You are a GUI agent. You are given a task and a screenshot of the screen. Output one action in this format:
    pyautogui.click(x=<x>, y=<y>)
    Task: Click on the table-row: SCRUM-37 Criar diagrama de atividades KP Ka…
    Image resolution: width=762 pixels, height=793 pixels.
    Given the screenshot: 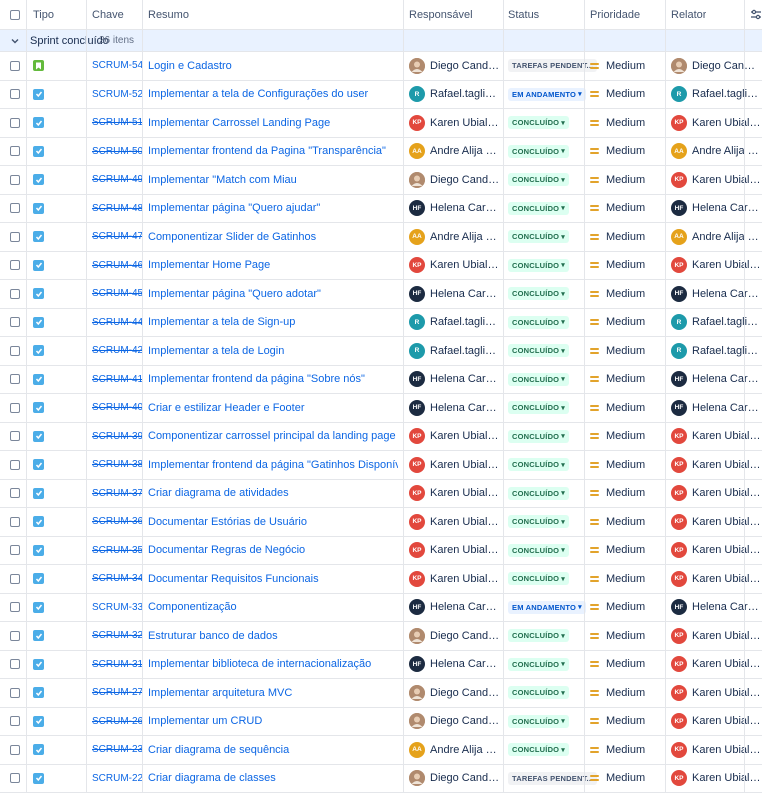 What is the action you would take?
    pyautogui.click(x=381, y=494)
    